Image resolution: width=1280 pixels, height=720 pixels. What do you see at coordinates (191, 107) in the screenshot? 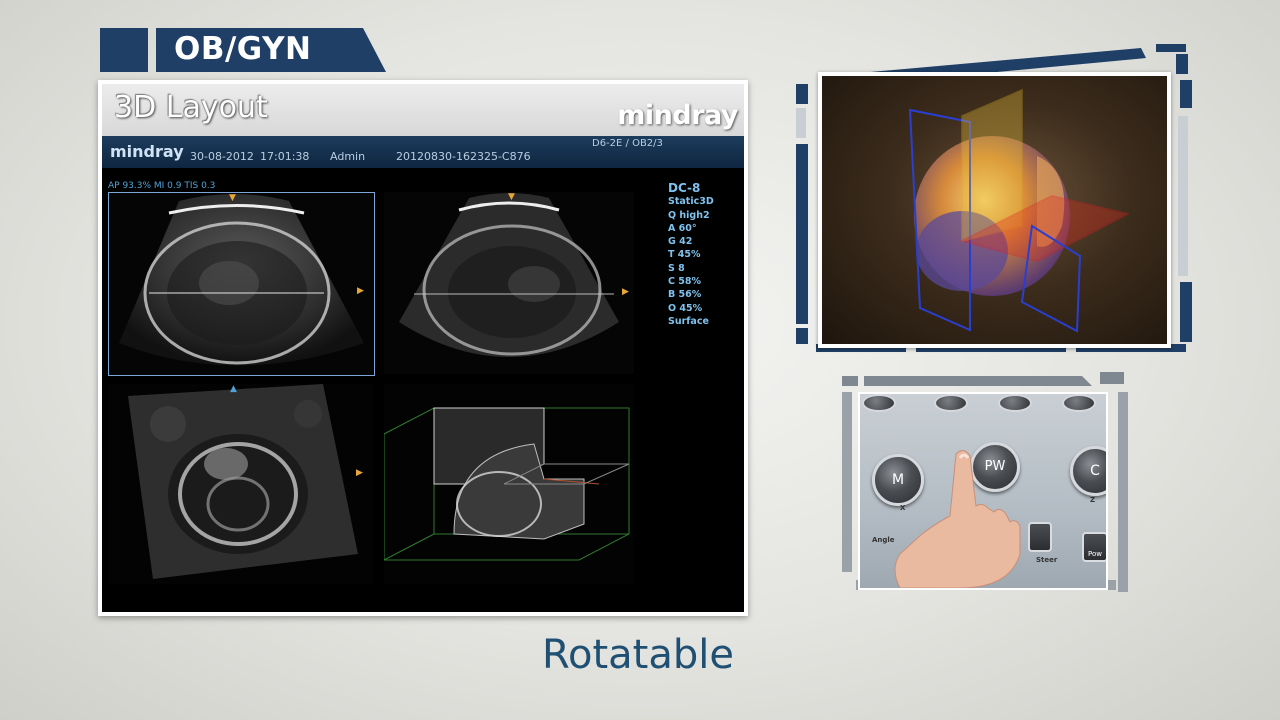
I see `layout-title: 3D Layout` at bounding box center [191, 107].